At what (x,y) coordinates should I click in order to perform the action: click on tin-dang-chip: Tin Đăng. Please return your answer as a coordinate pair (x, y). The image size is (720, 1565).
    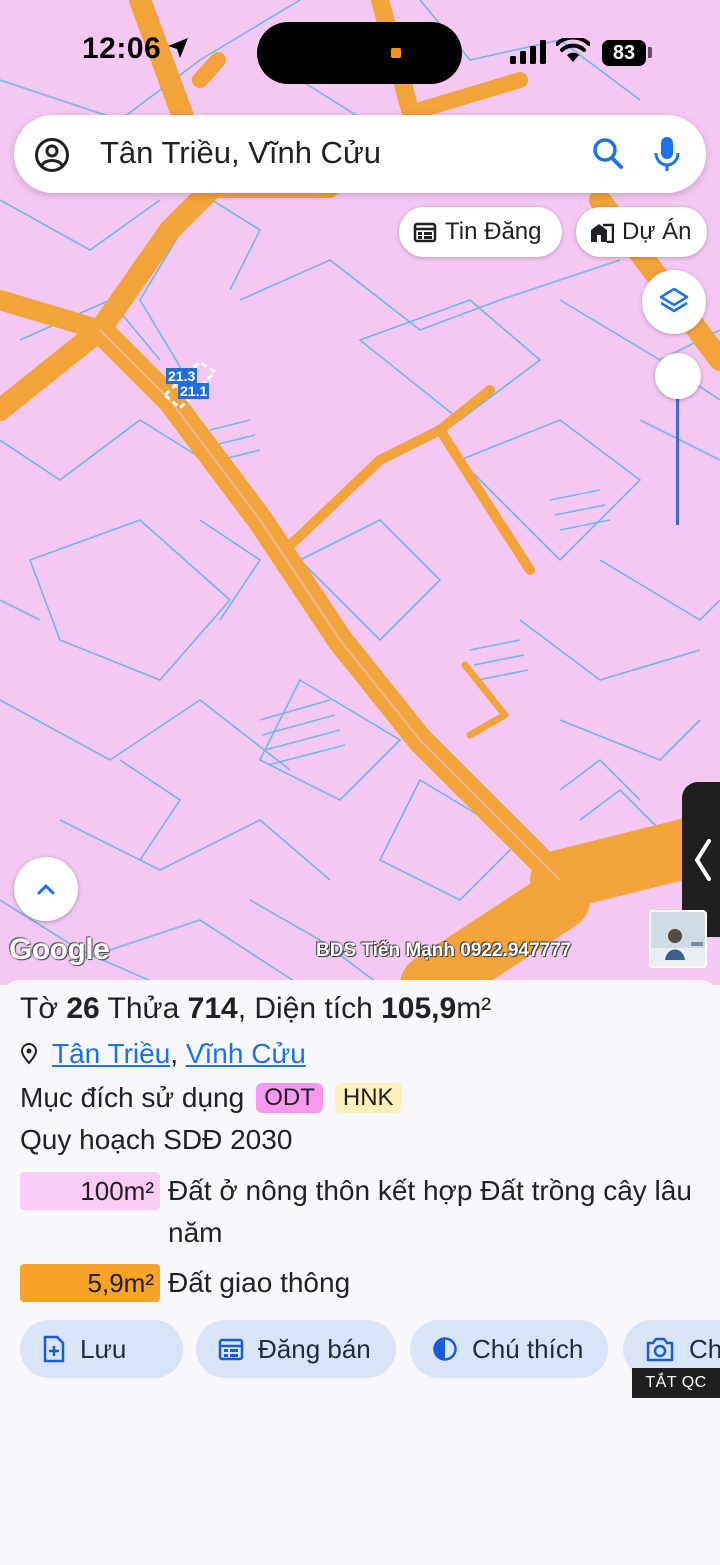
    Looking at the image, I should click on (480, 232).